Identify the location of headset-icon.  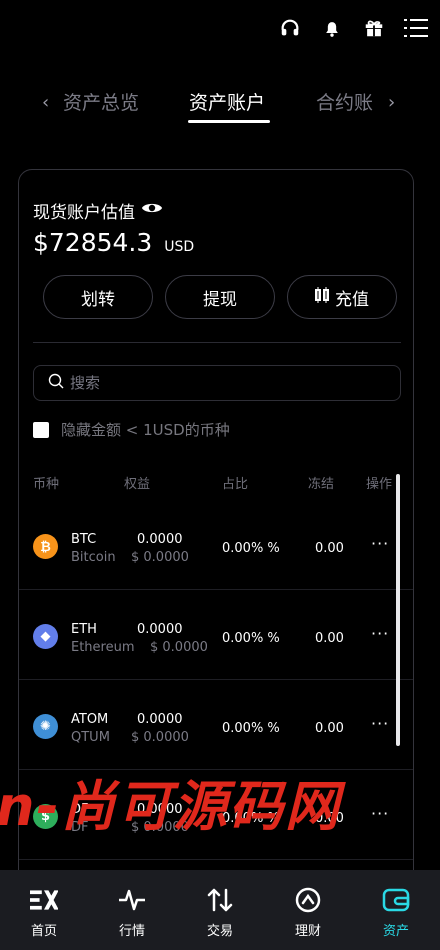
(290, 28).